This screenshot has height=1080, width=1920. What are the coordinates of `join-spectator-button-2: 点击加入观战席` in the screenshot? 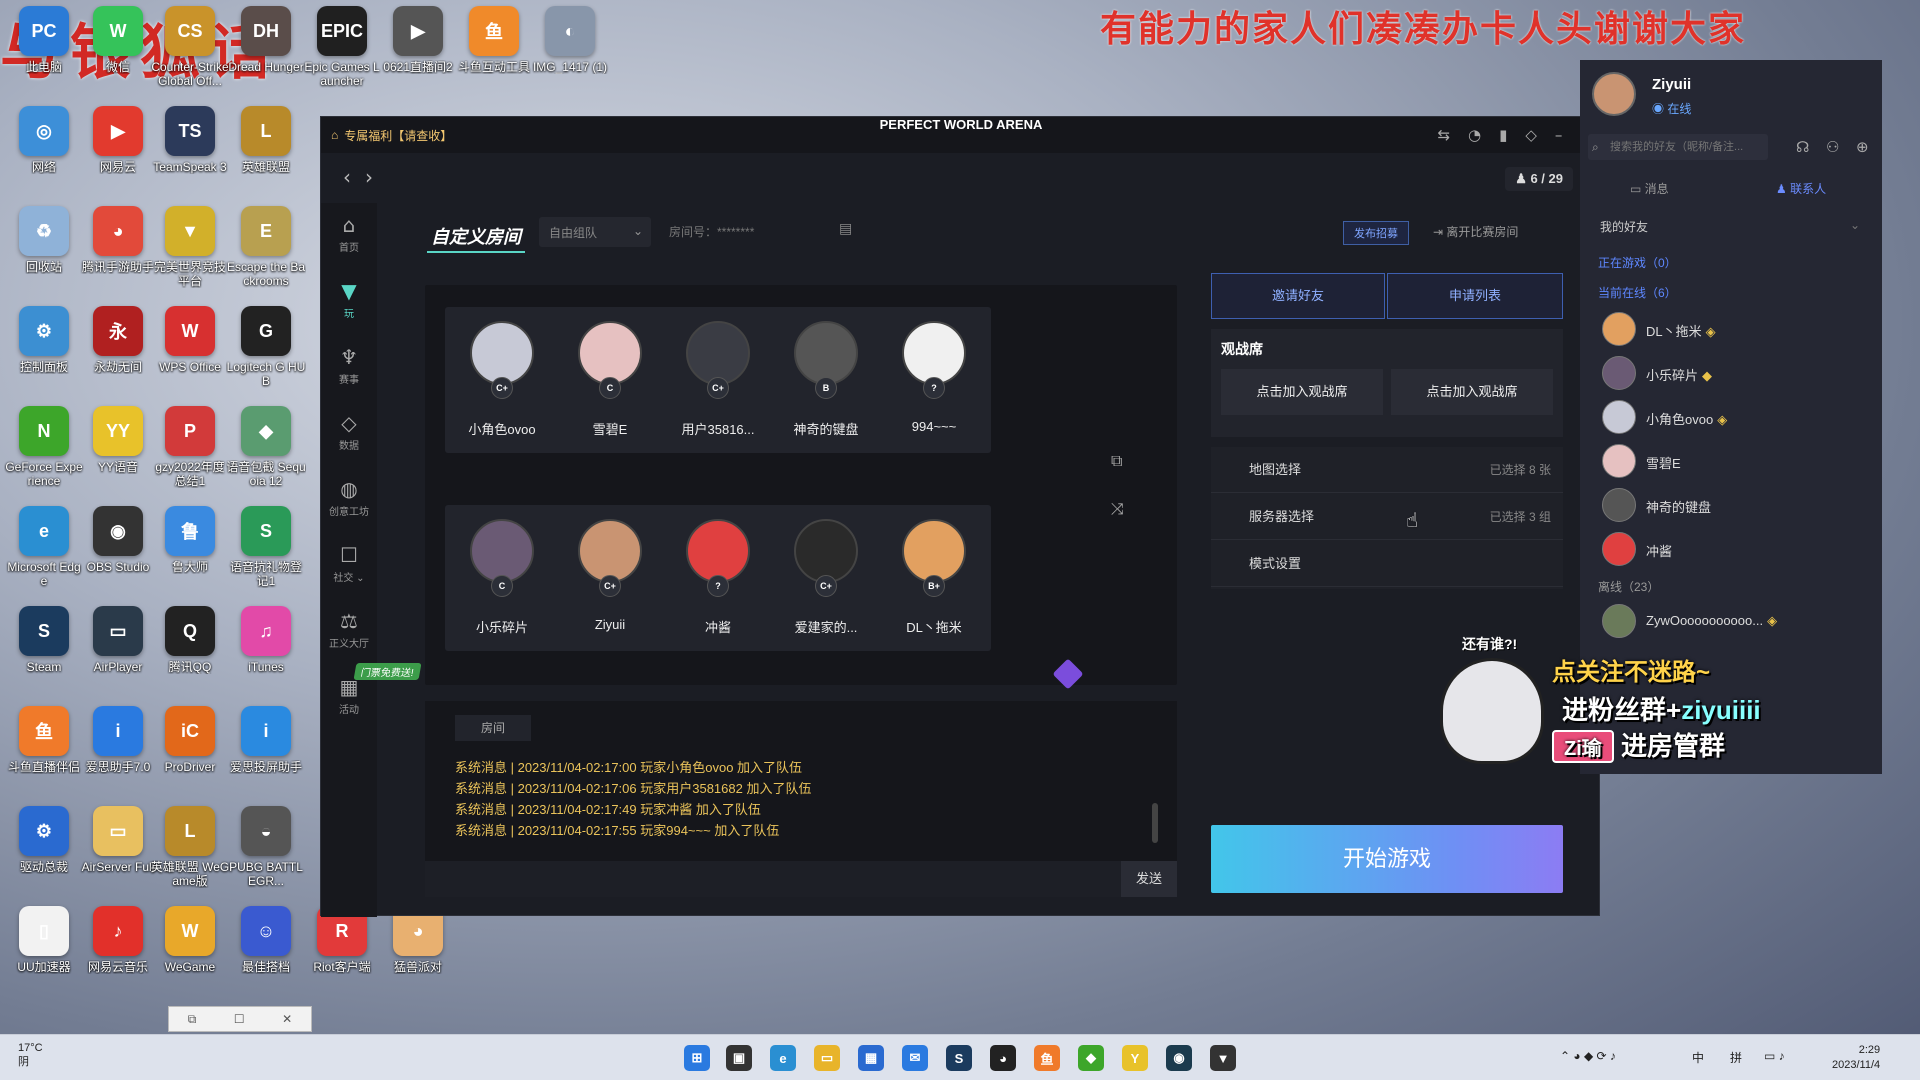 It's located at (1472, 392).